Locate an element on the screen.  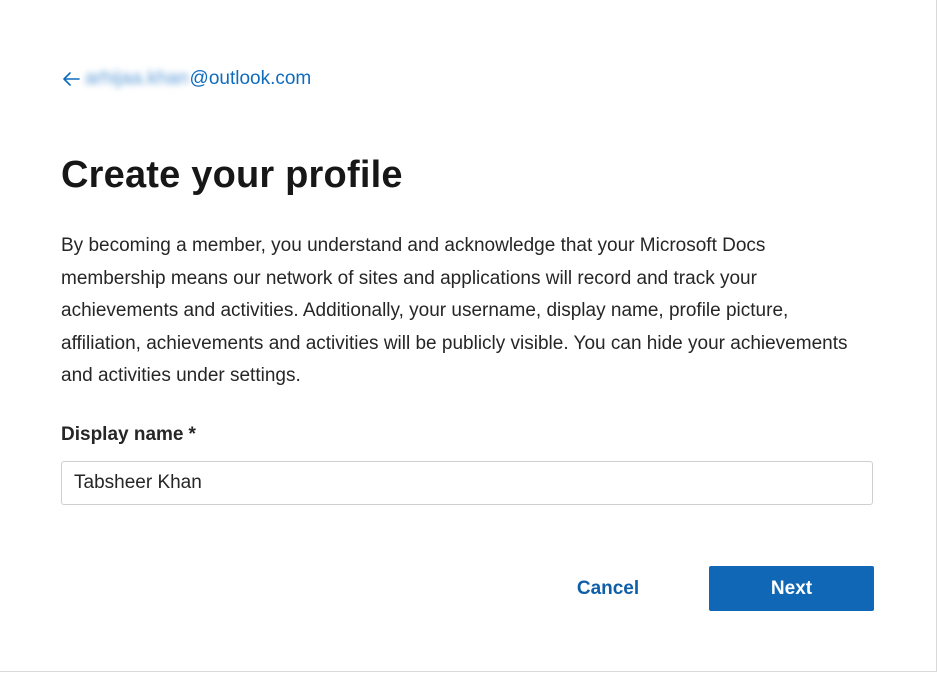
required-marker: * is located at coordinates (192, 434).